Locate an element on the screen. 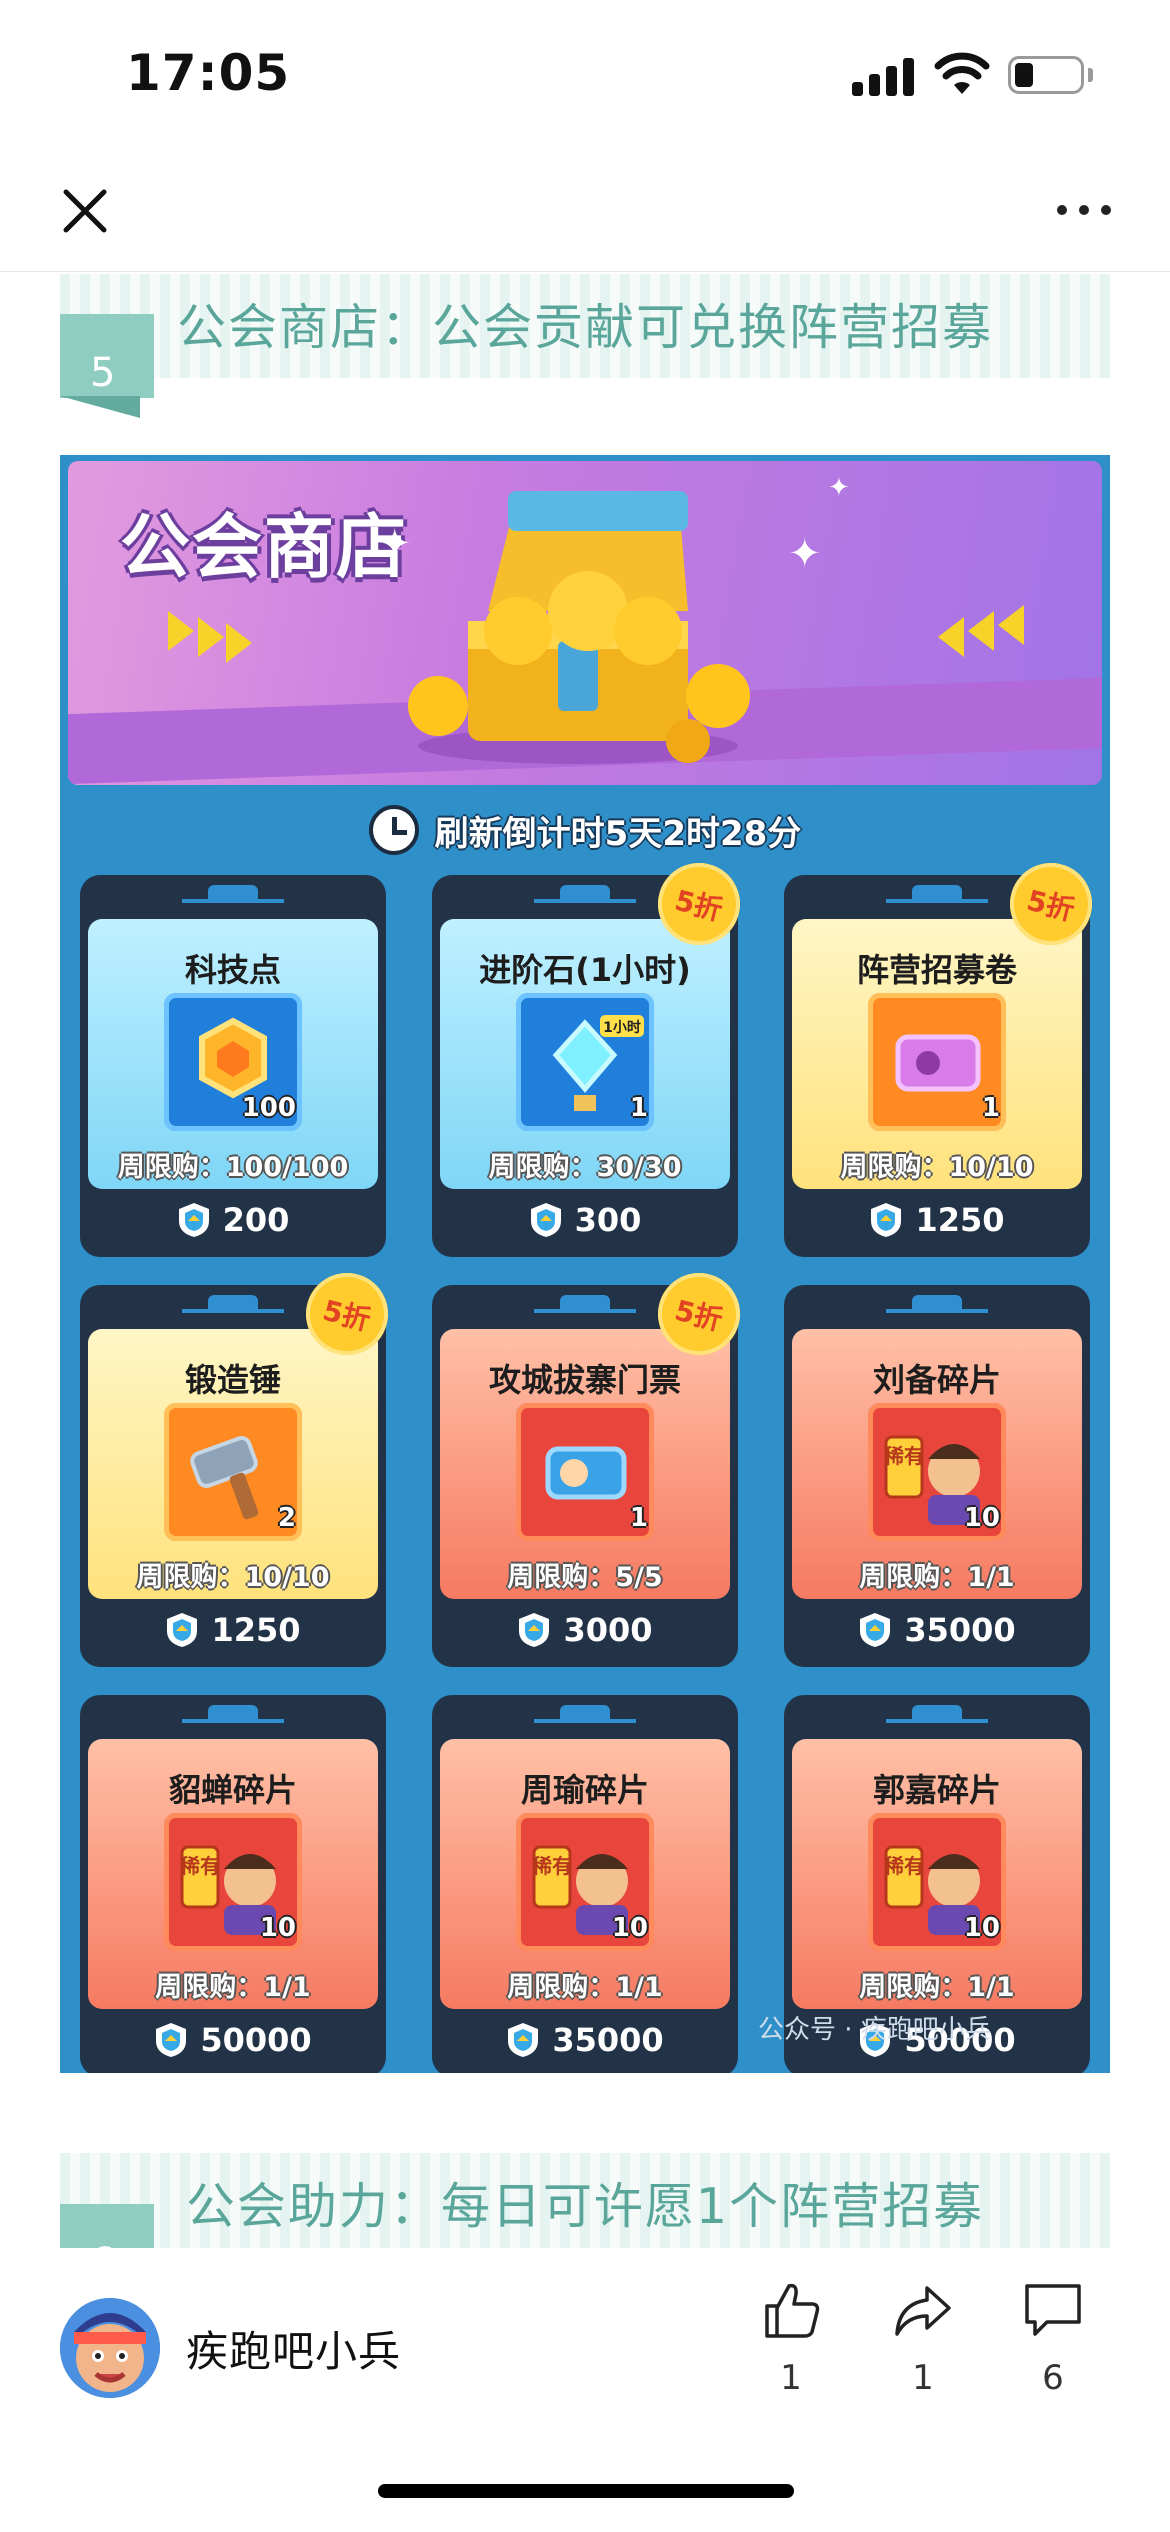  item-name: 攻城拔寨门票 is located at coordinates (584, 1380).